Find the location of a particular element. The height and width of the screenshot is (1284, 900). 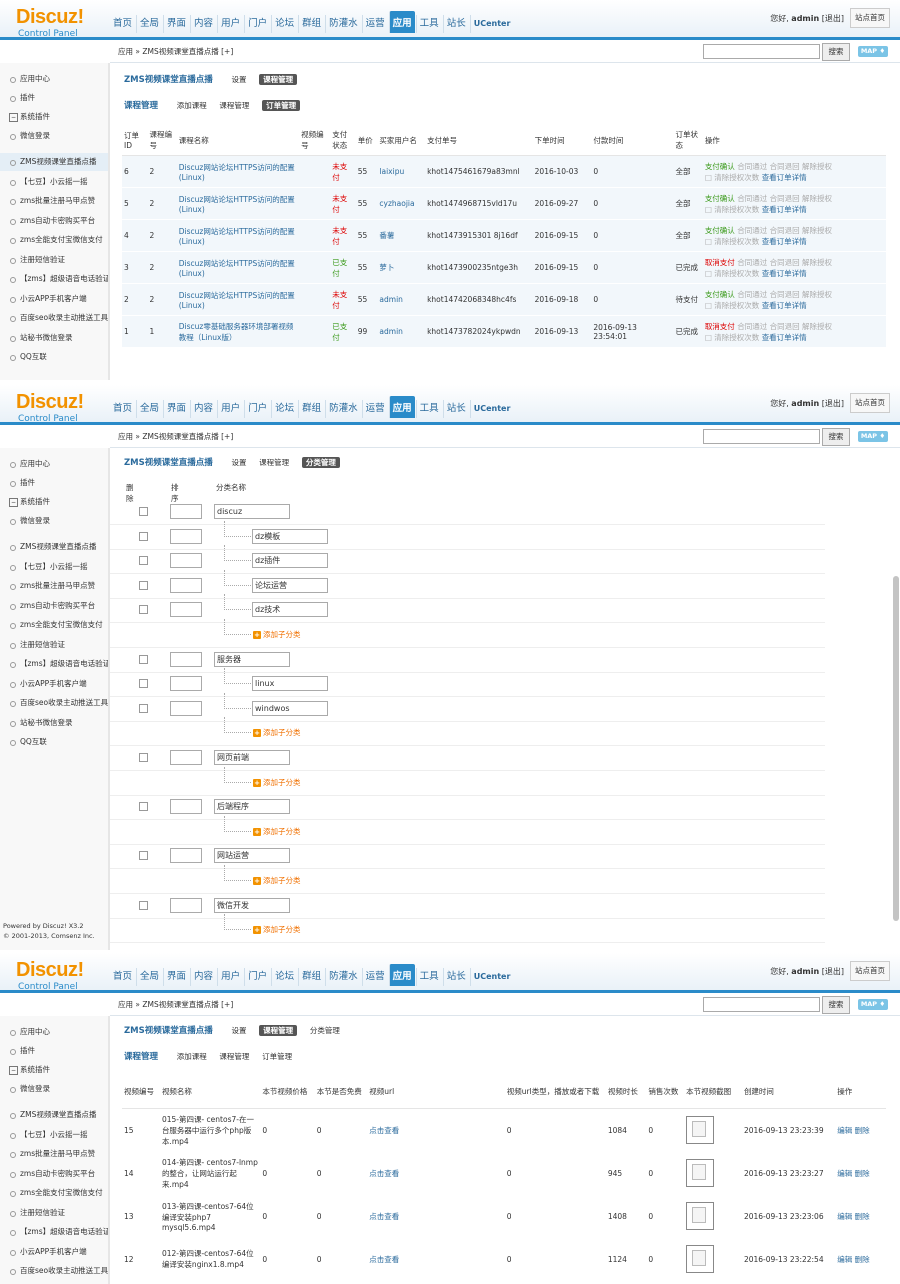

subcategory-name-input: dz插件 is located at coordinates (290, 561).